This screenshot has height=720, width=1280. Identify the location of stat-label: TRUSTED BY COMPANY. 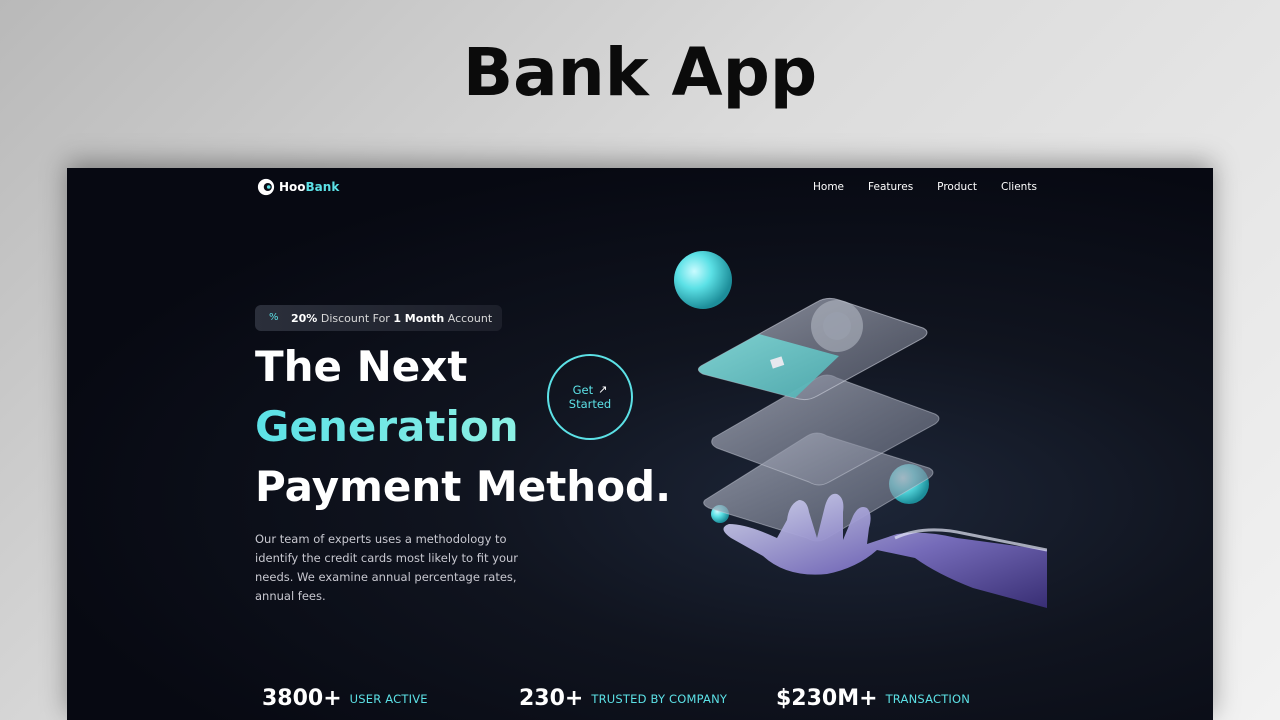
(659, 698).